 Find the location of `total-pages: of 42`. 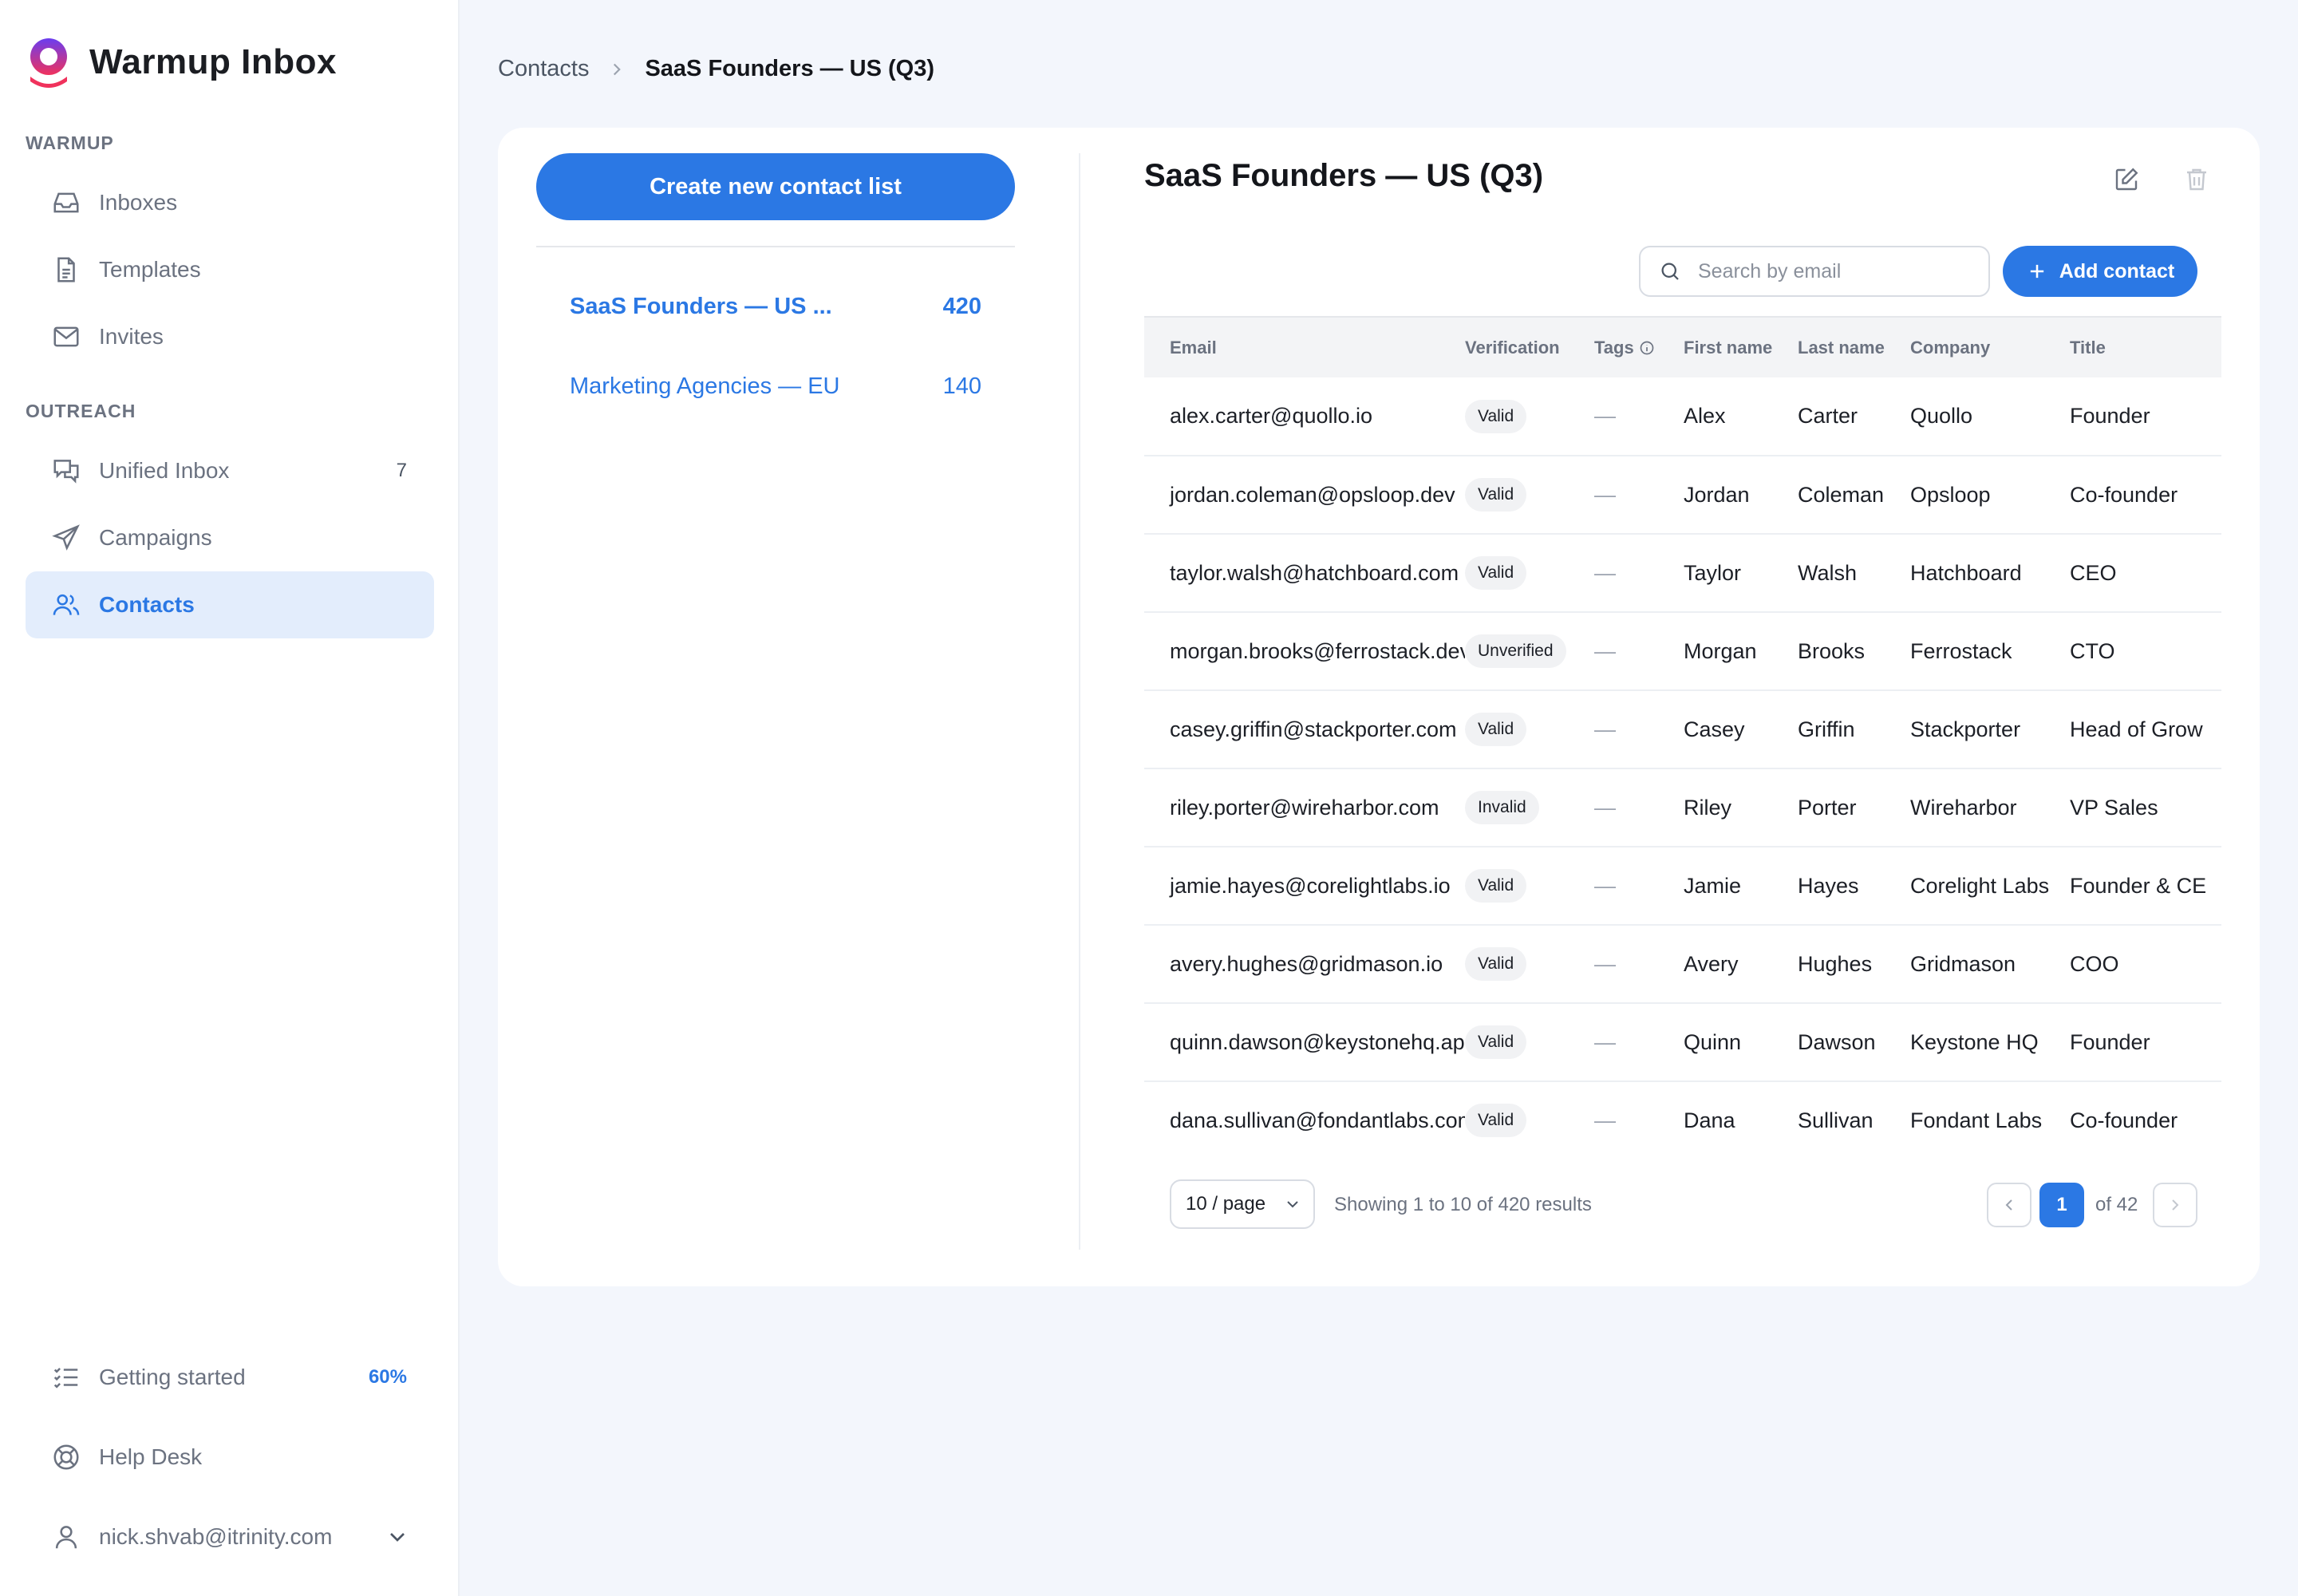

total-pages: of 42 is located at coordinates (2116, 1204).